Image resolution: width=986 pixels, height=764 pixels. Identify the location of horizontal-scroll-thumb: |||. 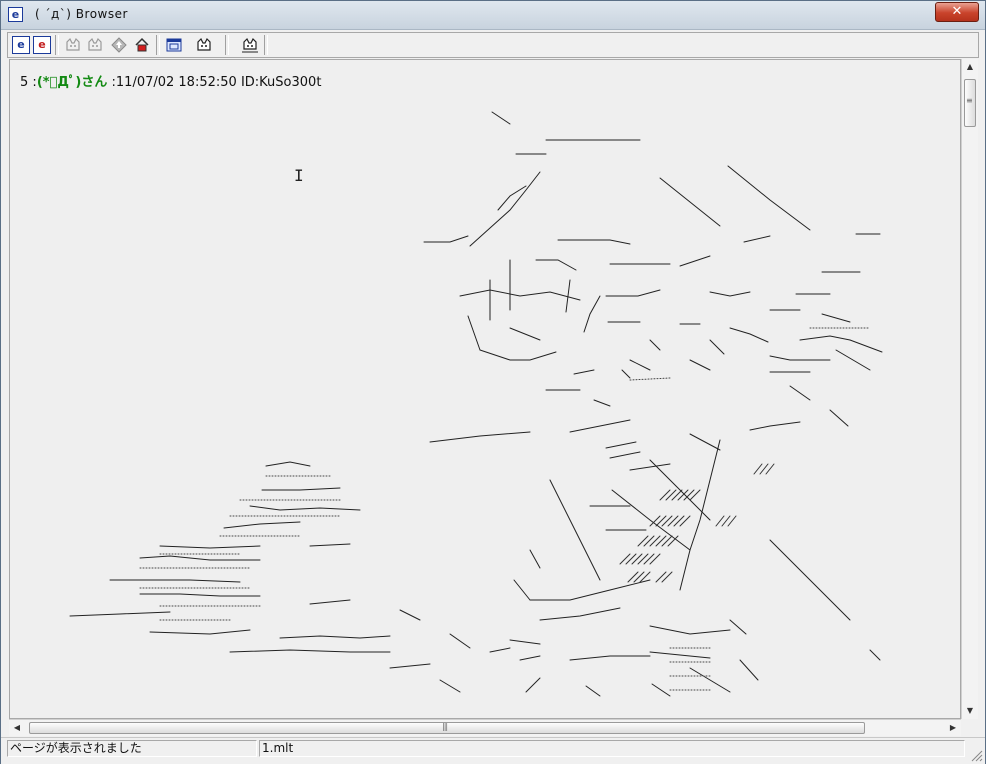
(447, 728).